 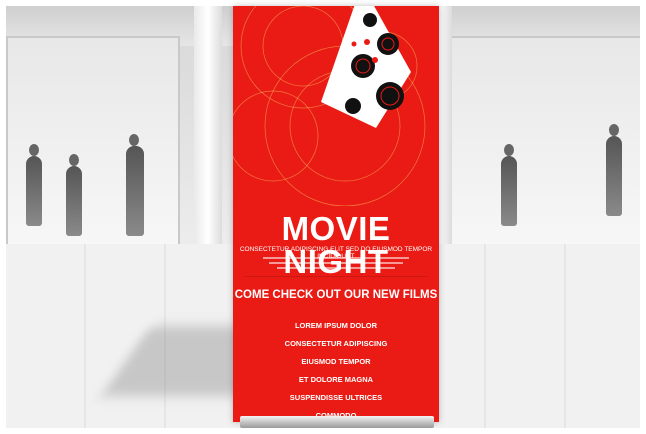 I want to click on film-list-item: EIUSMOD TEMPOR, so click(x=336, y=361).